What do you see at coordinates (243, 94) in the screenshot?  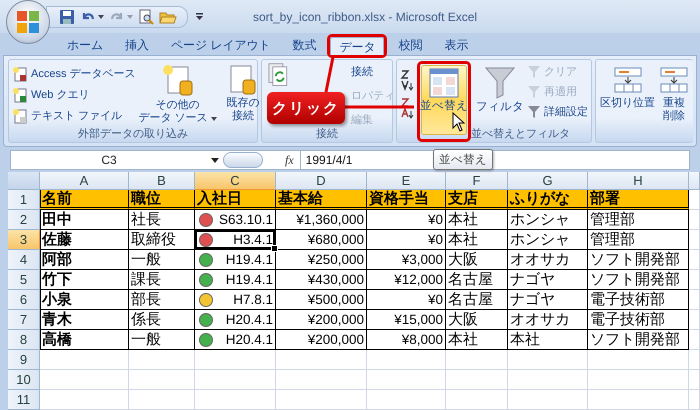 I see `existing-connections-button: 既存の 接続` at bounding box center [243, 94].